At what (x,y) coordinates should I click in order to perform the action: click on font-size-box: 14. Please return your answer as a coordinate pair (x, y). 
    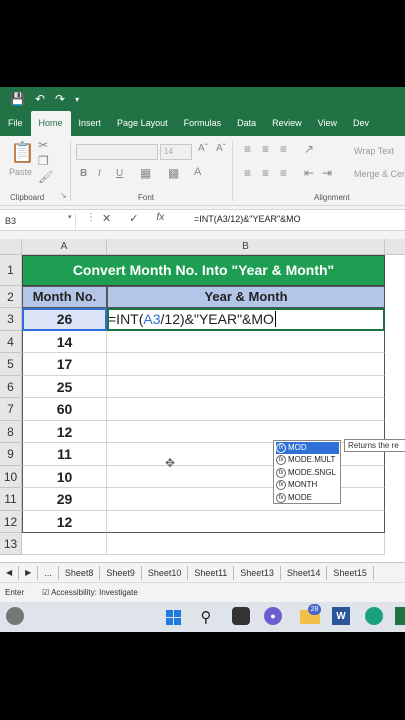
    Looking at the image, I should click on (176, 152).